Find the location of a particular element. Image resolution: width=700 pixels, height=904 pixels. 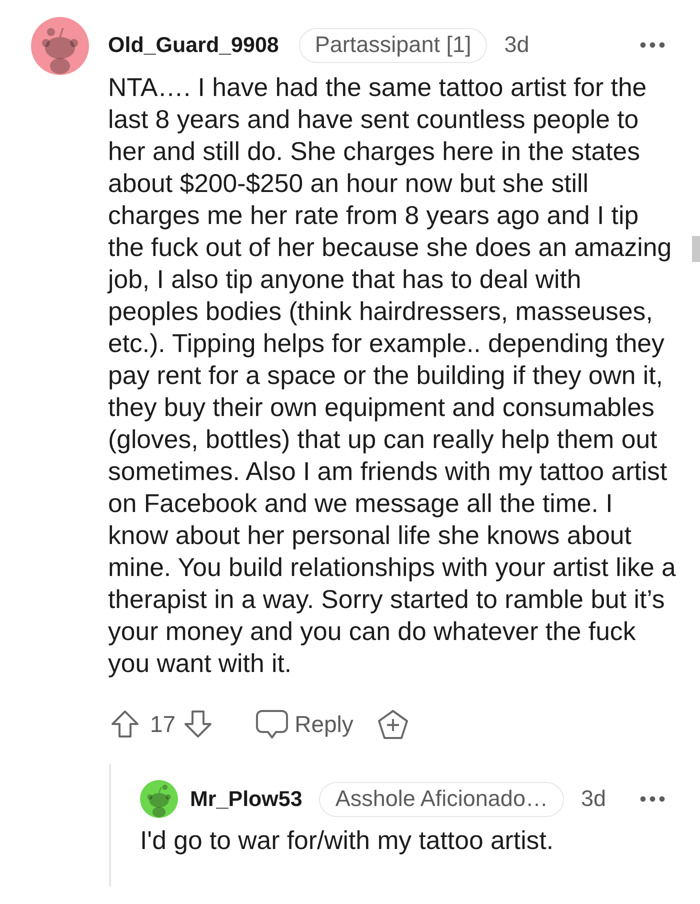

vote-count: 17 is located at coordinates (163, 724).